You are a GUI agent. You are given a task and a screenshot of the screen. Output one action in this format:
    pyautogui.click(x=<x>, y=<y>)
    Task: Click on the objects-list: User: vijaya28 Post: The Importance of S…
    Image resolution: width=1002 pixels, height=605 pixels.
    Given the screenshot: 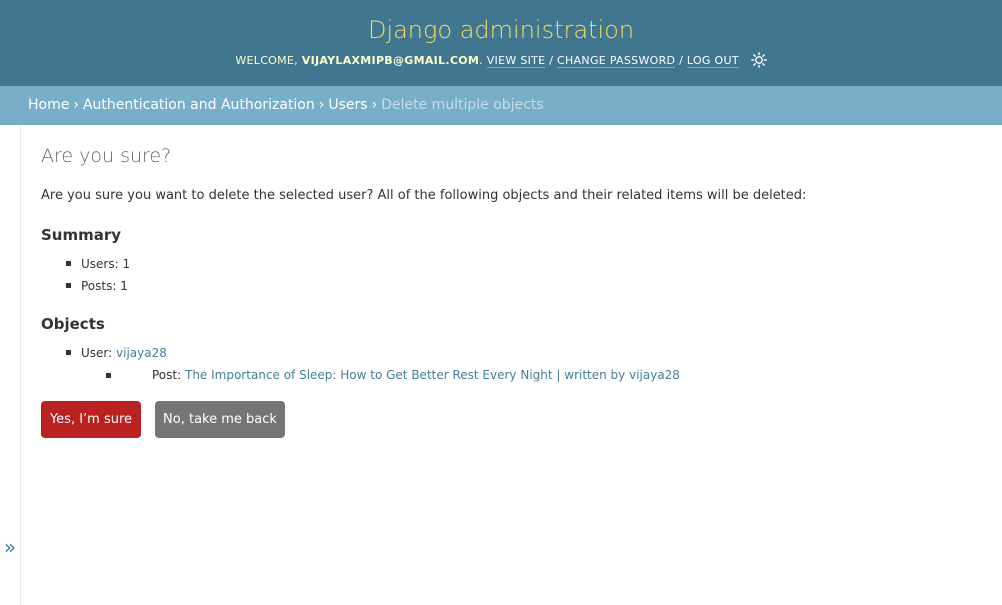 What is the action you would take?
    pyautogui.click(x=360, y=364)
    